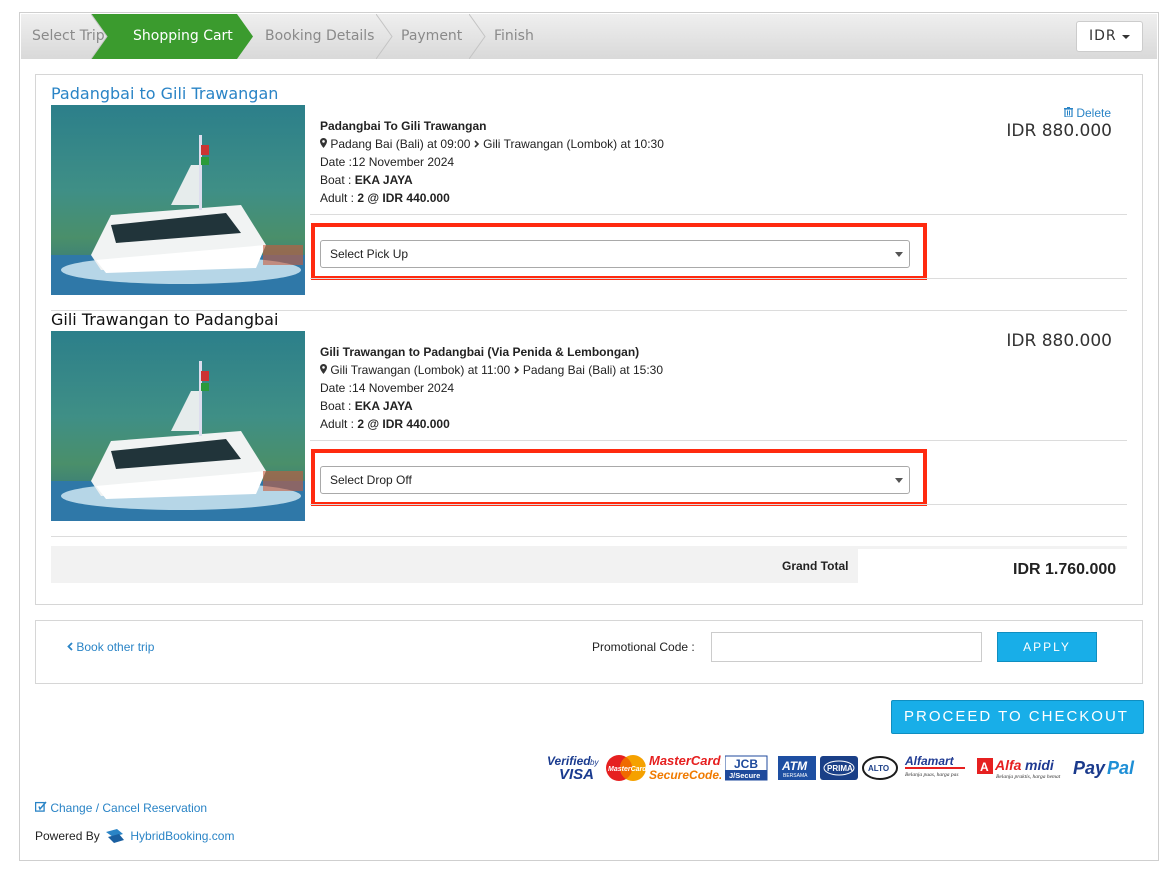  What do you see at coordinates (387, 388) in the screenshot?
I see `trip-date: Date :14 November 2024` at bounding box center [387, 388].